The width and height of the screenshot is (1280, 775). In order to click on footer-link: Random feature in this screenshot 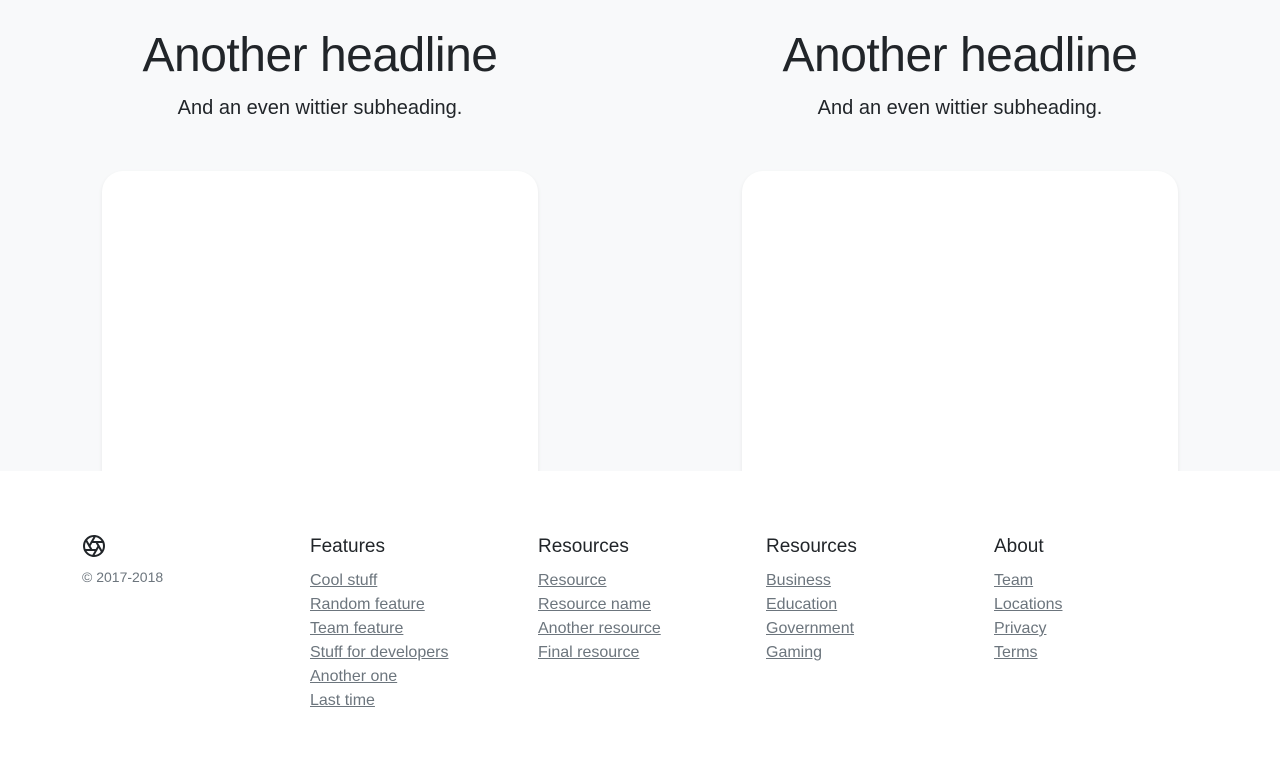, I will do `click(367, 604)`.